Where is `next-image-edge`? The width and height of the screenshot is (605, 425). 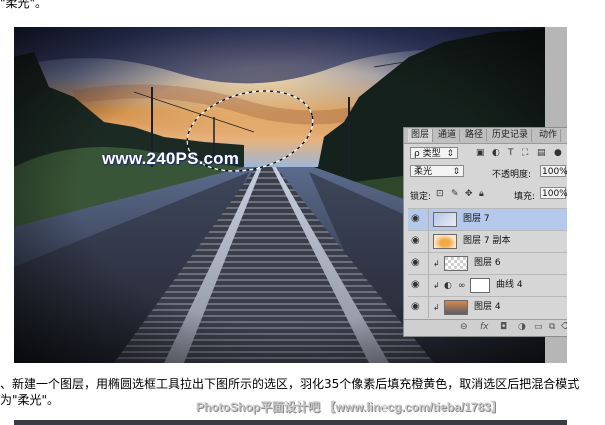 next-image-edge is located at coordinates (290, 422).